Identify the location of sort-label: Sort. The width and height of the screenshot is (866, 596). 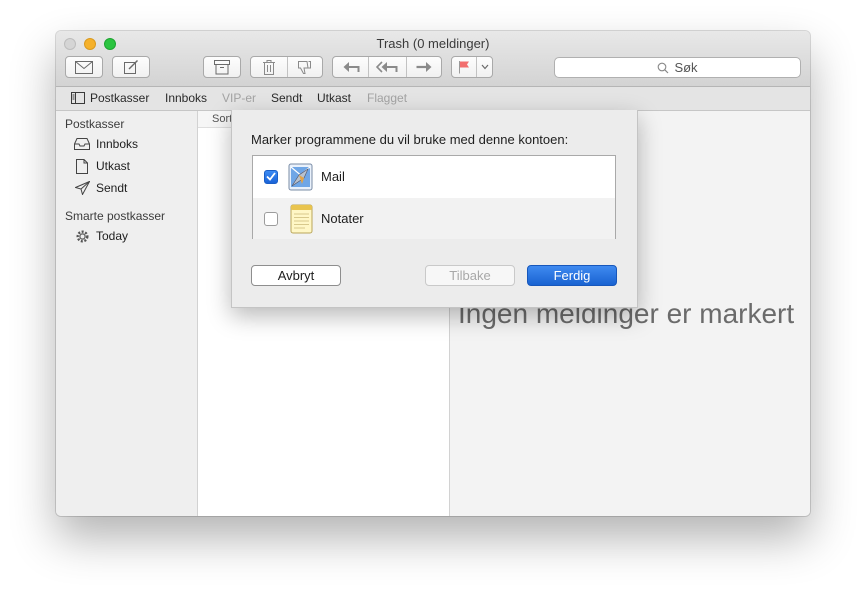
(222, 119).